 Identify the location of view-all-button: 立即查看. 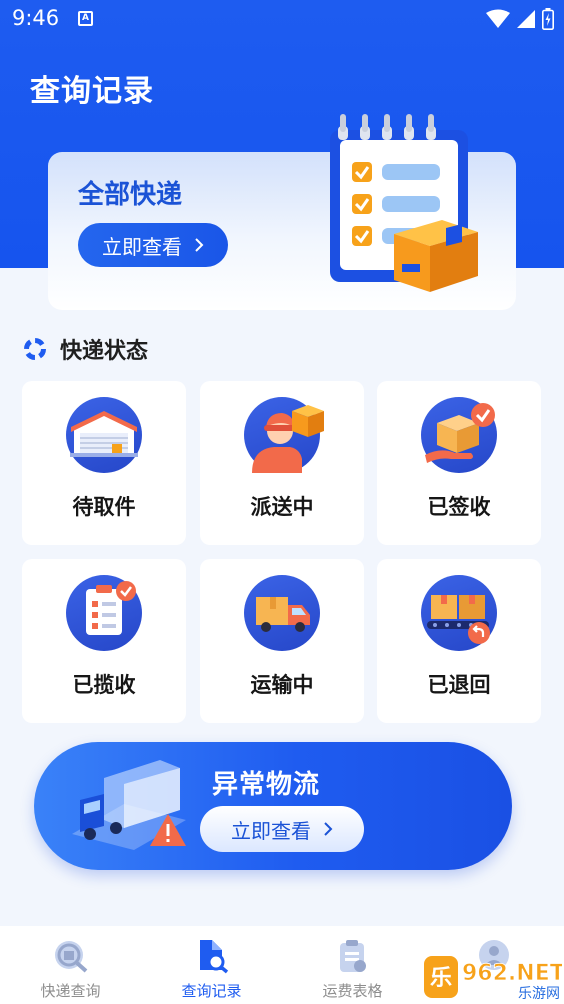
(153, 245).